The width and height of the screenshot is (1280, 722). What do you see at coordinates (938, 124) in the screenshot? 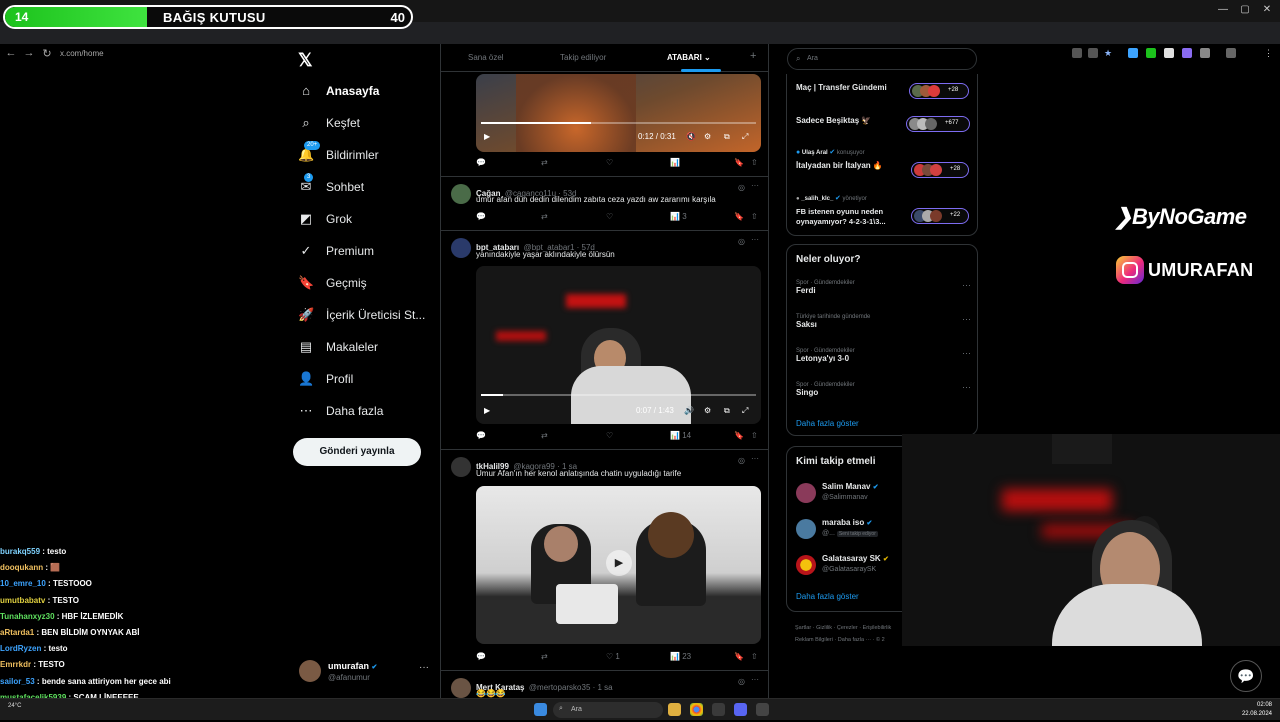
I see `space-listeners: +677` at bounding box center [938, 124].